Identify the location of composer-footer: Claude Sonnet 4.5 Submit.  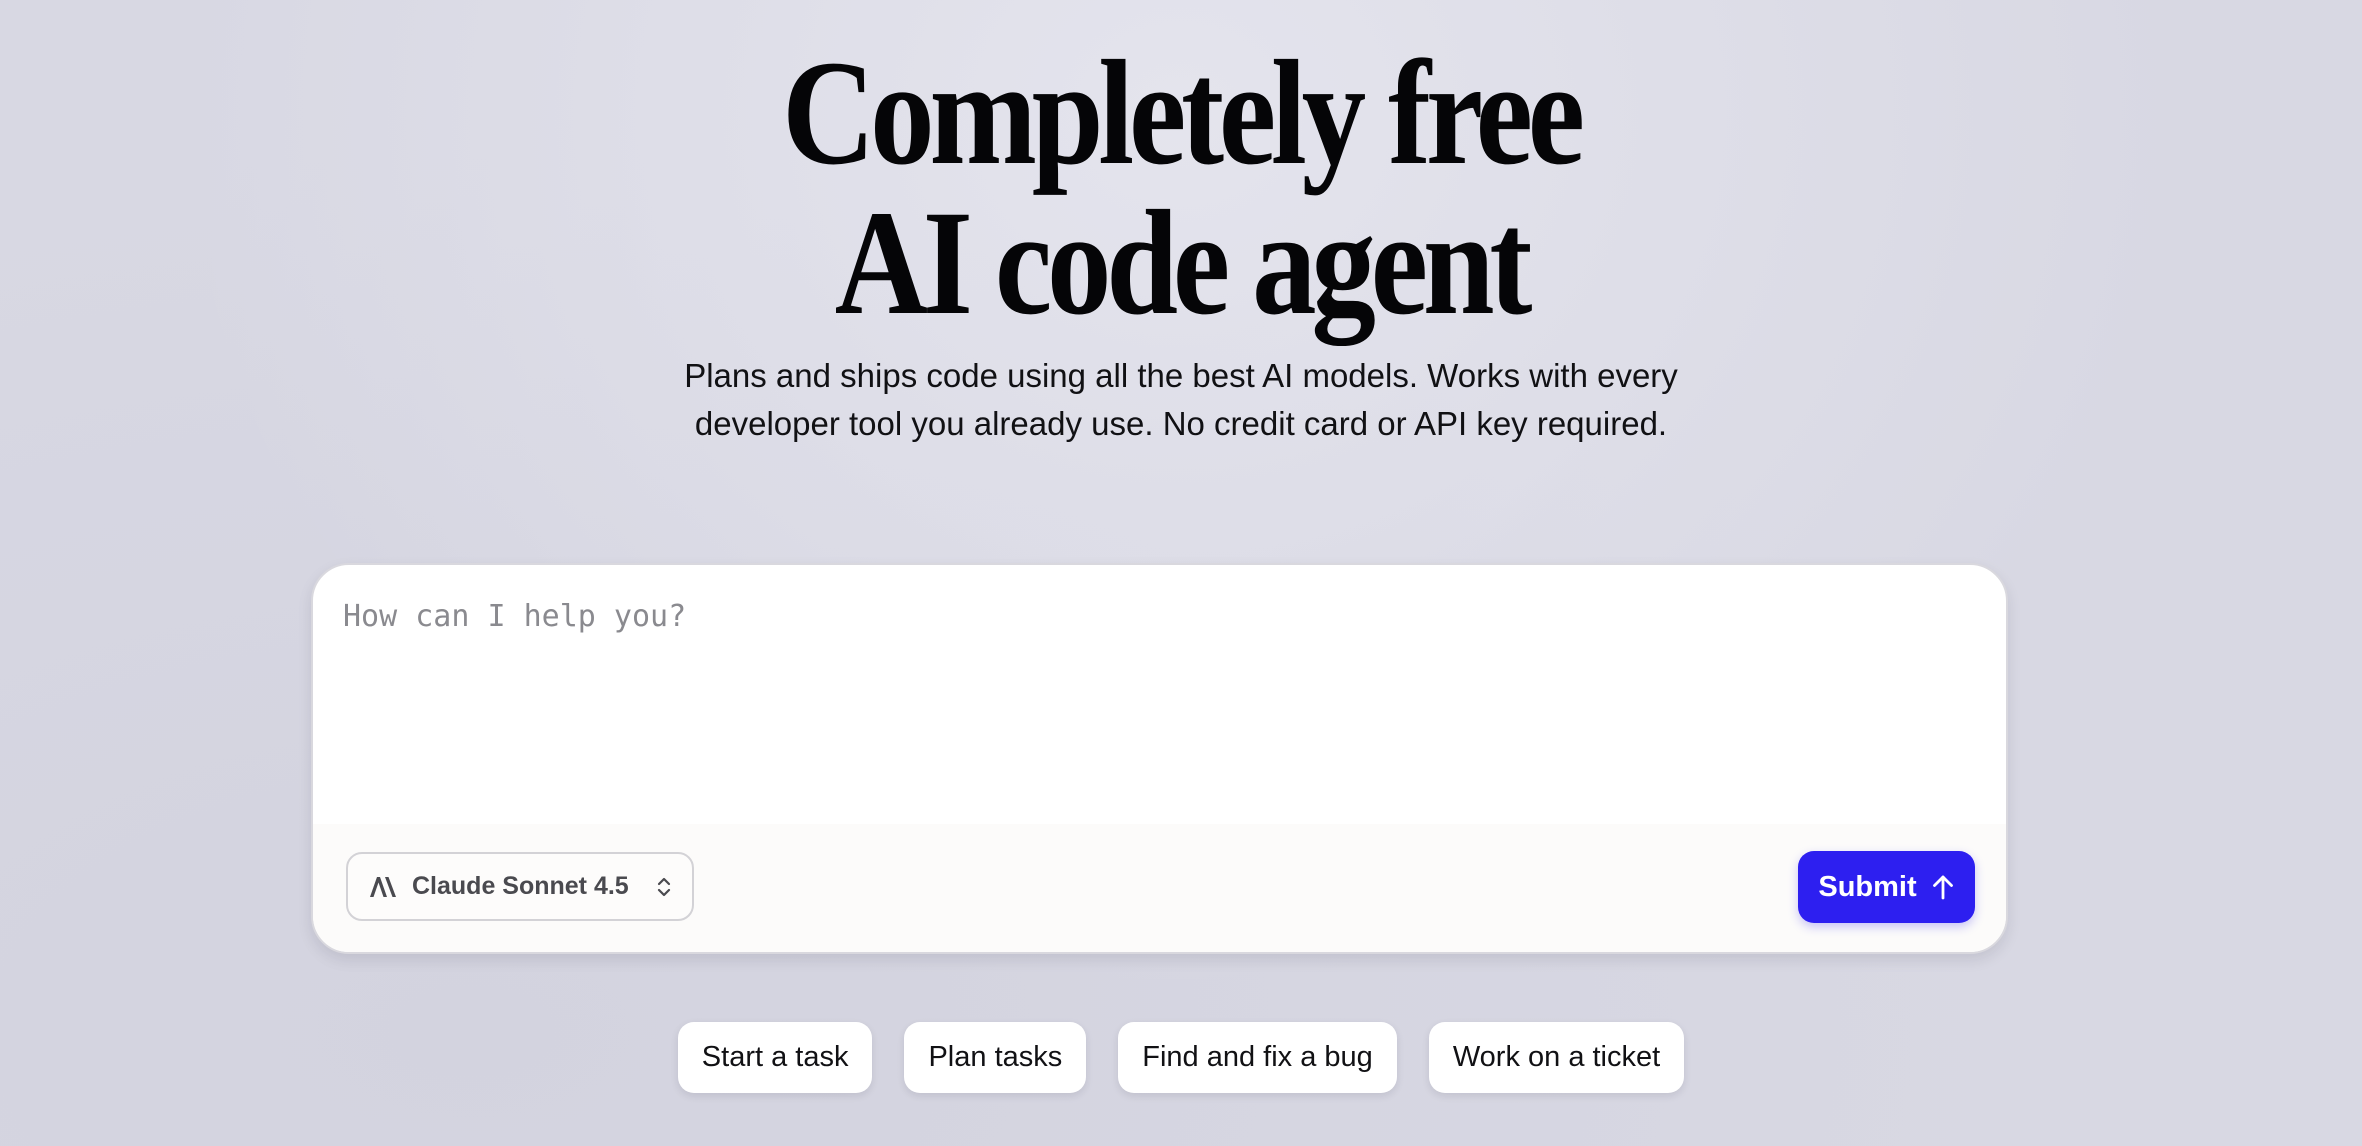
(1159, 888).